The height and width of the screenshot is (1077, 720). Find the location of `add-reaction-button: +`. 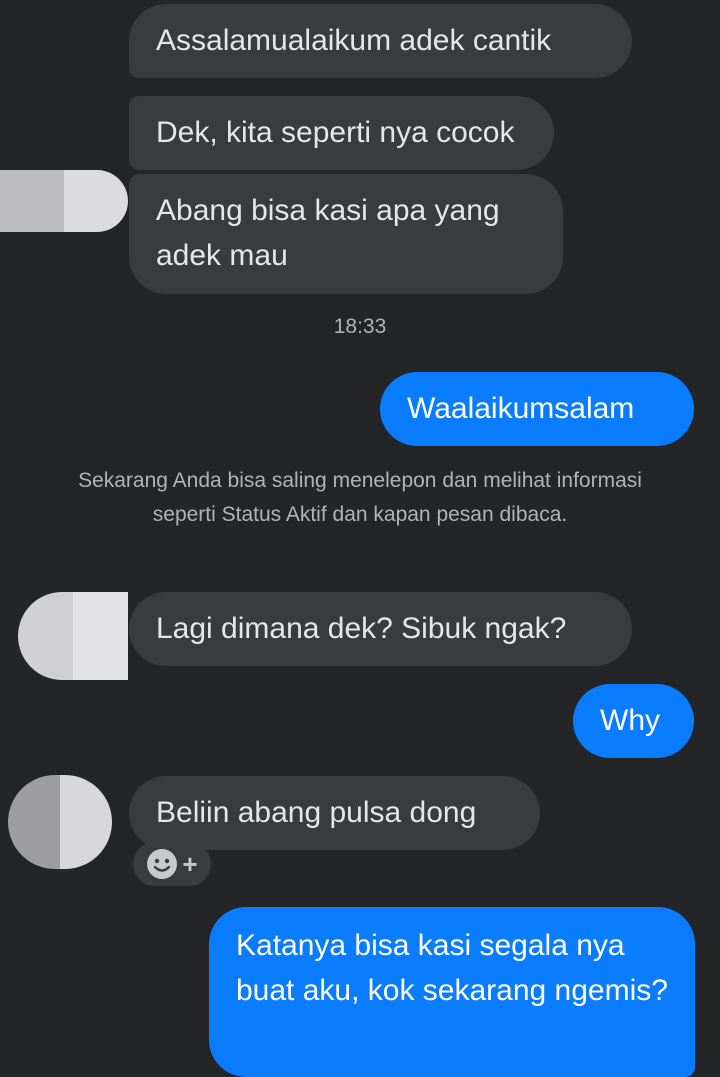

add-reaction-button: + is located at coordinates (172, 864).